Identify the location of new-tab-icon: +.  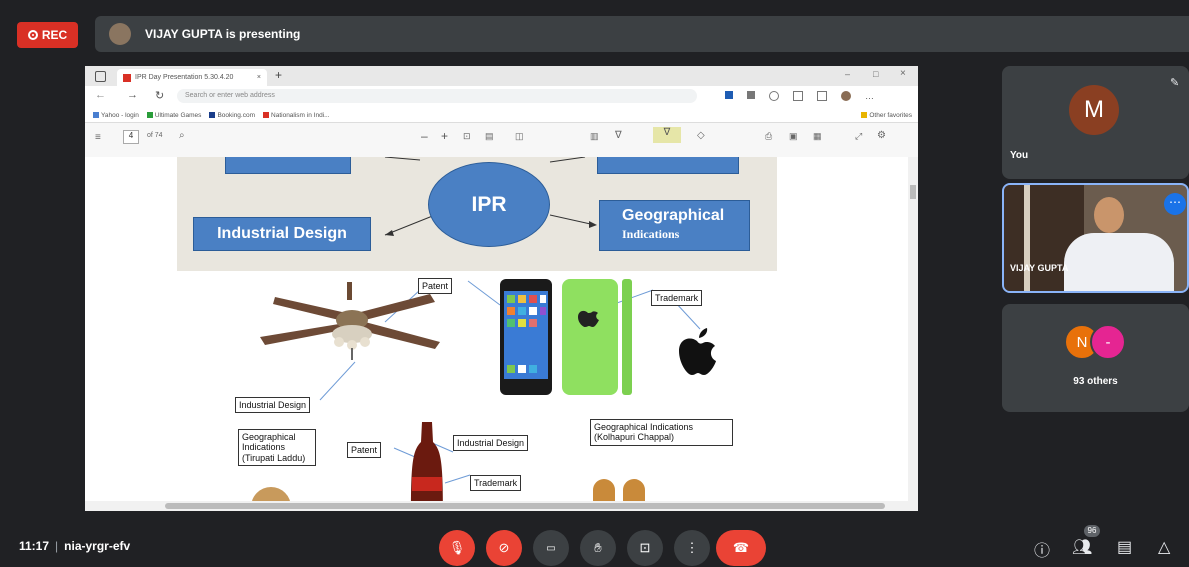
(278, 75).